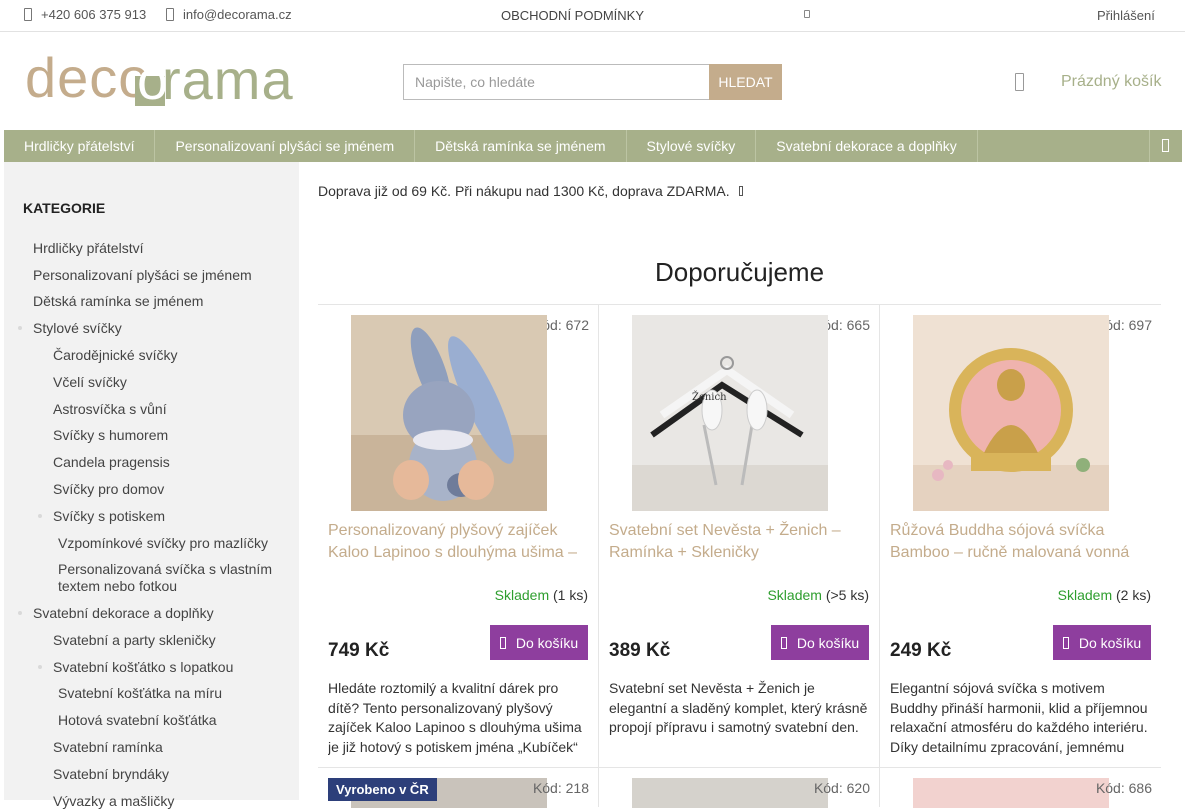  Describe the element at coordinates (745, 82) in the screenshot. I see `search-button: HLEDAT` at that location.